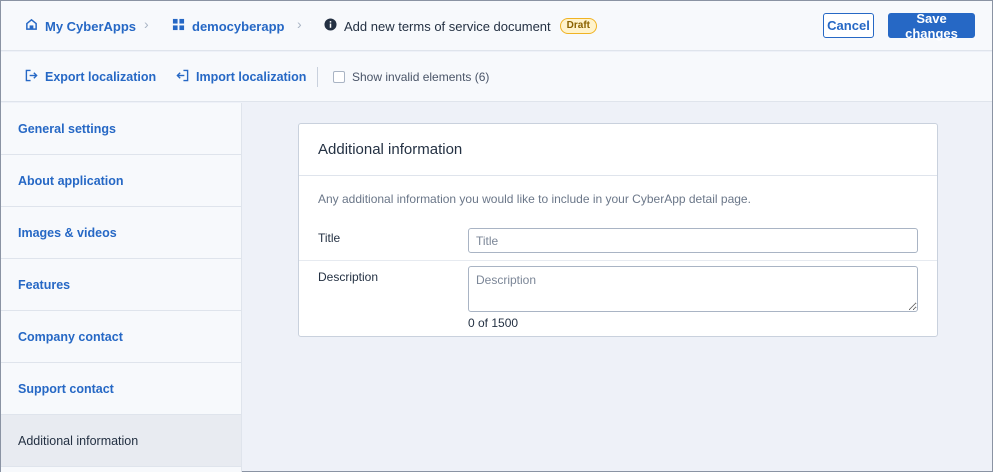 This screenshot has height=472, width=993. What do you see at coordinates (121, 285) in the screenshot?
I see `sidebar-item-features: Features` at bounding box center [121, 285].